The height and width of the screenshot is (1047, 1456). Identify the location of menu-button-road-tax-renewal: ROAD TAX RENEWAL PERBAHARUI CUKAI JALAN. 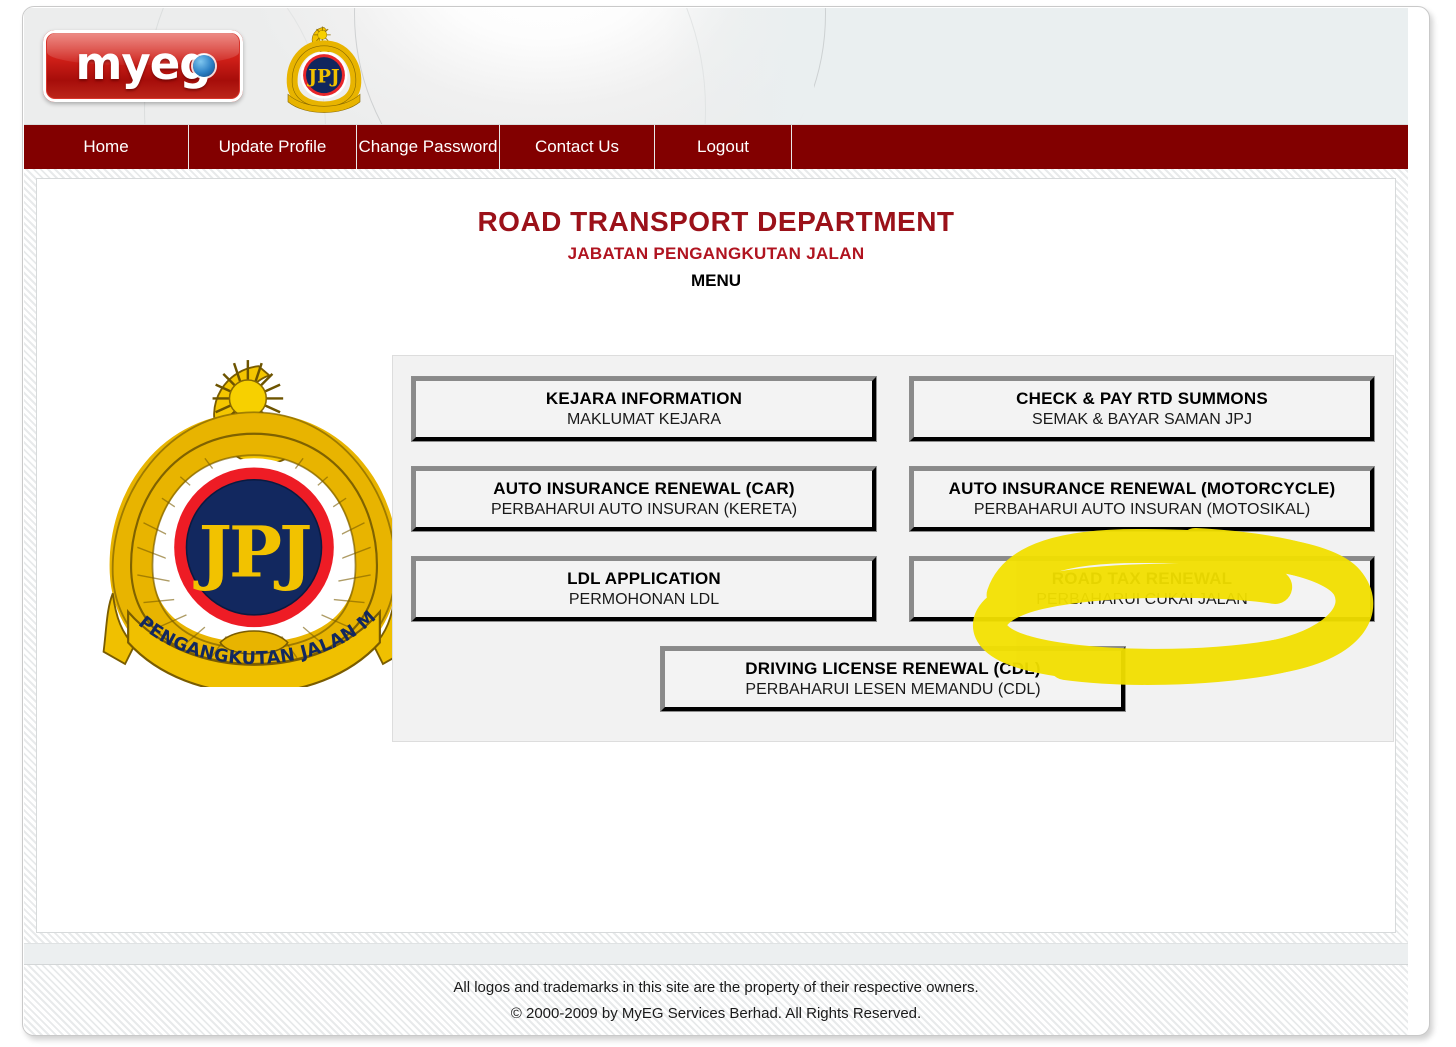
(1142, 589).